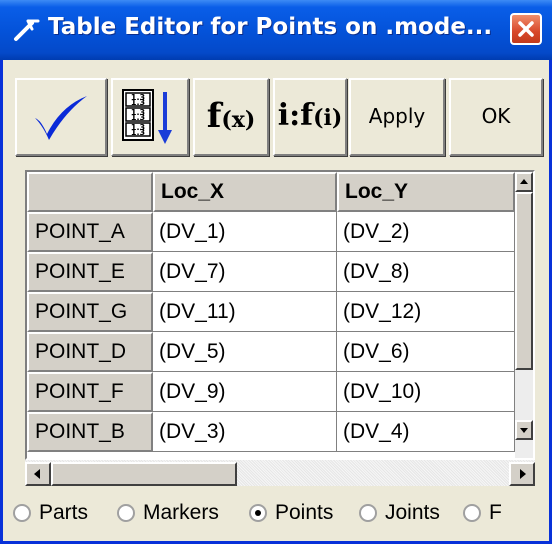  What do you see at coordinates (90, 352) in the screenshot?
I see `row-header: POINT_D` at bounding box center [90, 352].